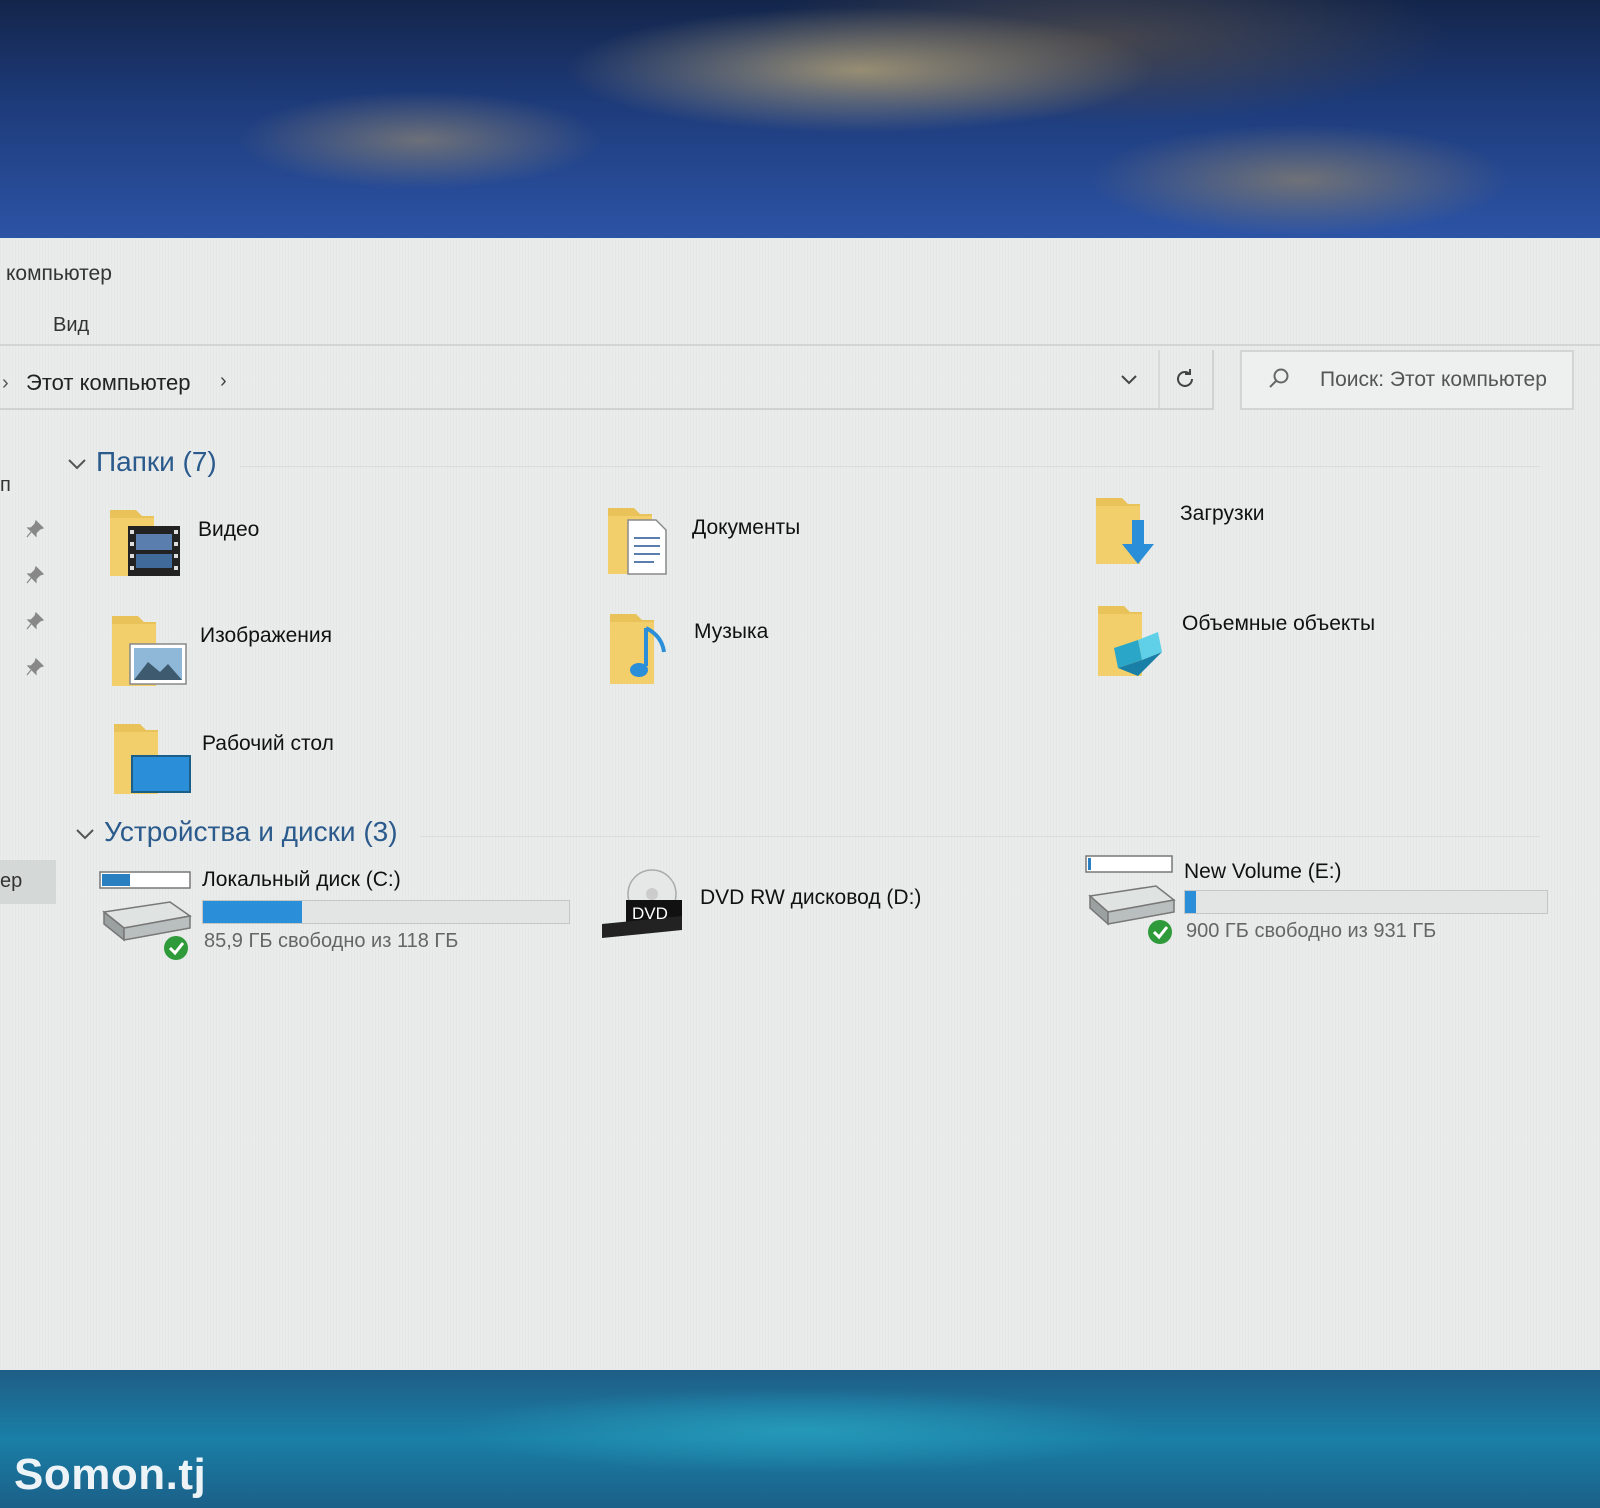 Image resolution: width=1600 pixels, height=1508 pixels. Describe the element at coordinates (816, 653) in the screenshot. I see `folder-item-music: Музыка` at that location.